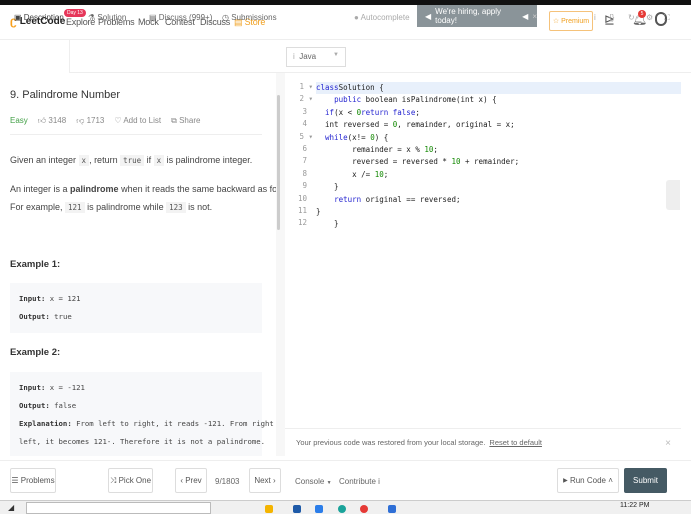 Image resolution: width=691 pixels, height=514 pixels. I want to click on thumbs-up-icon: 👍︎, so click(42, 120).